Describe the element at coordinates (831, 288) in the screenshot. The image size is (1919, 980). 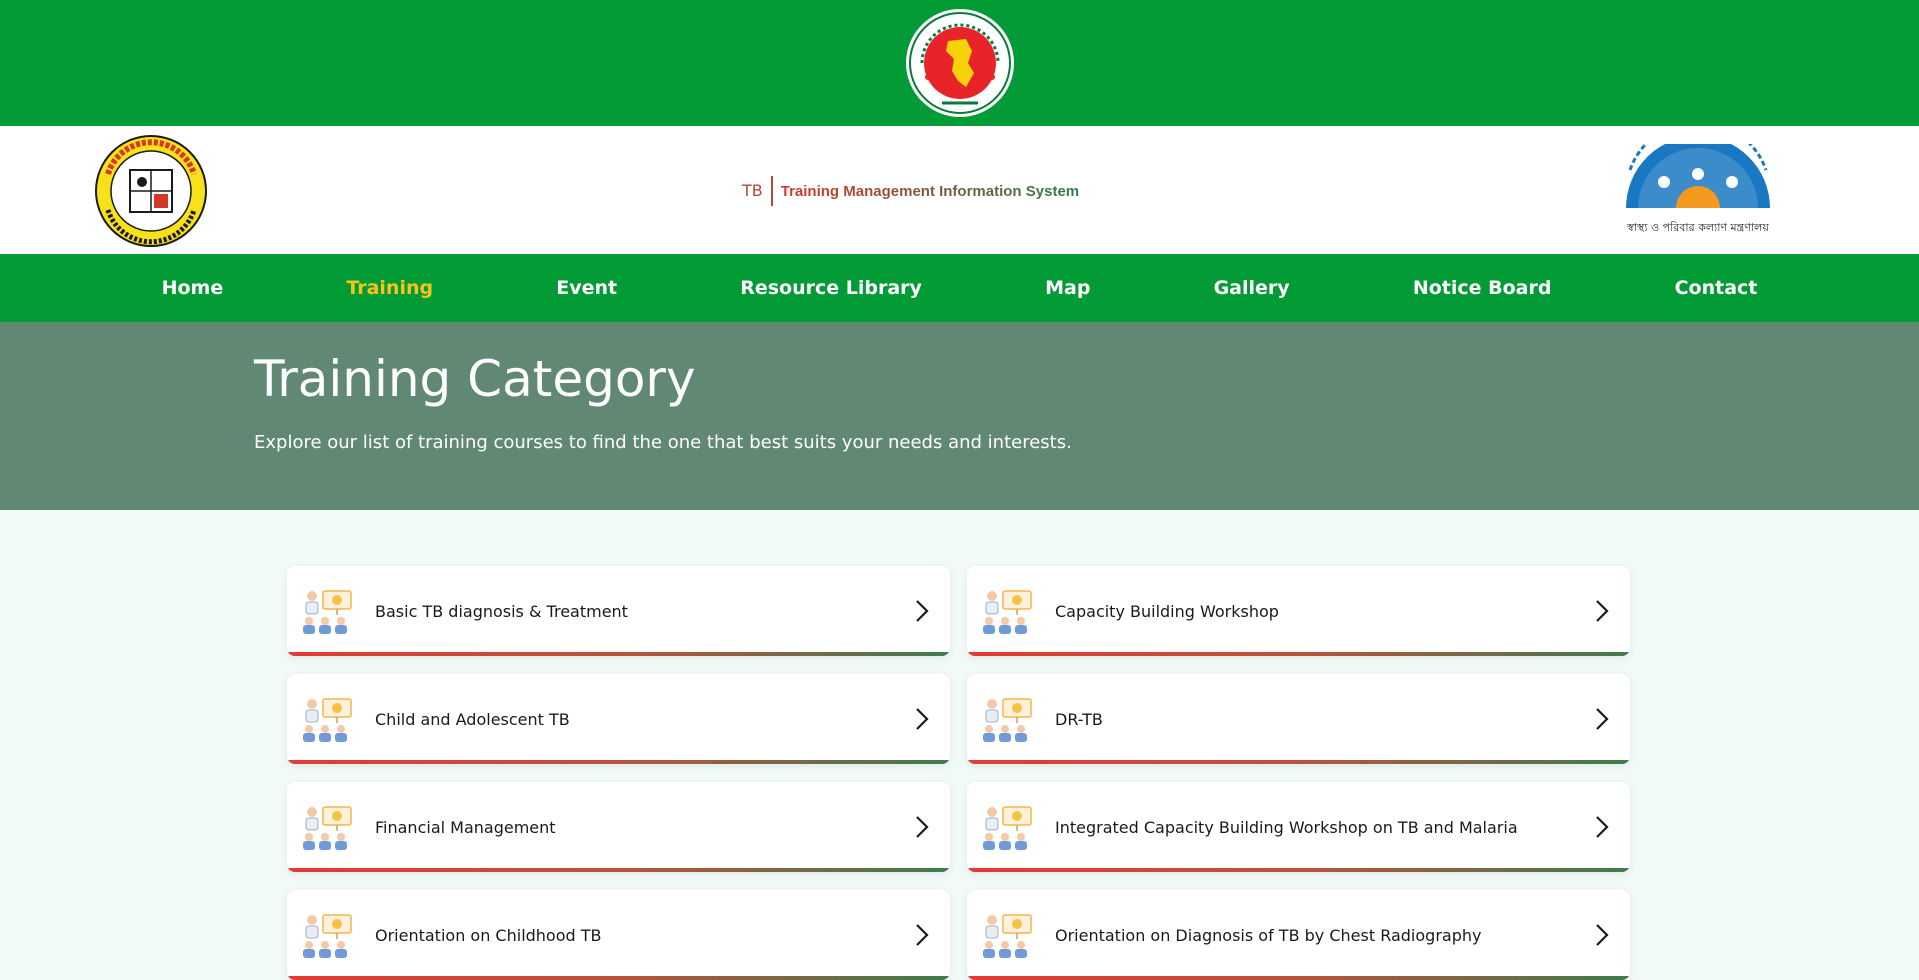
I see `nav-resource-library: Resource Library` at that location.